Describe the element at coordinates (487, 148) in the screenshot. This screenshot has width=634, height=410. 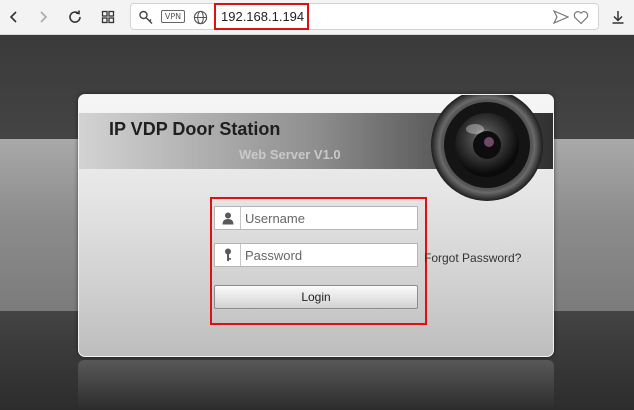
I see `camera-lens-icon` at that location.